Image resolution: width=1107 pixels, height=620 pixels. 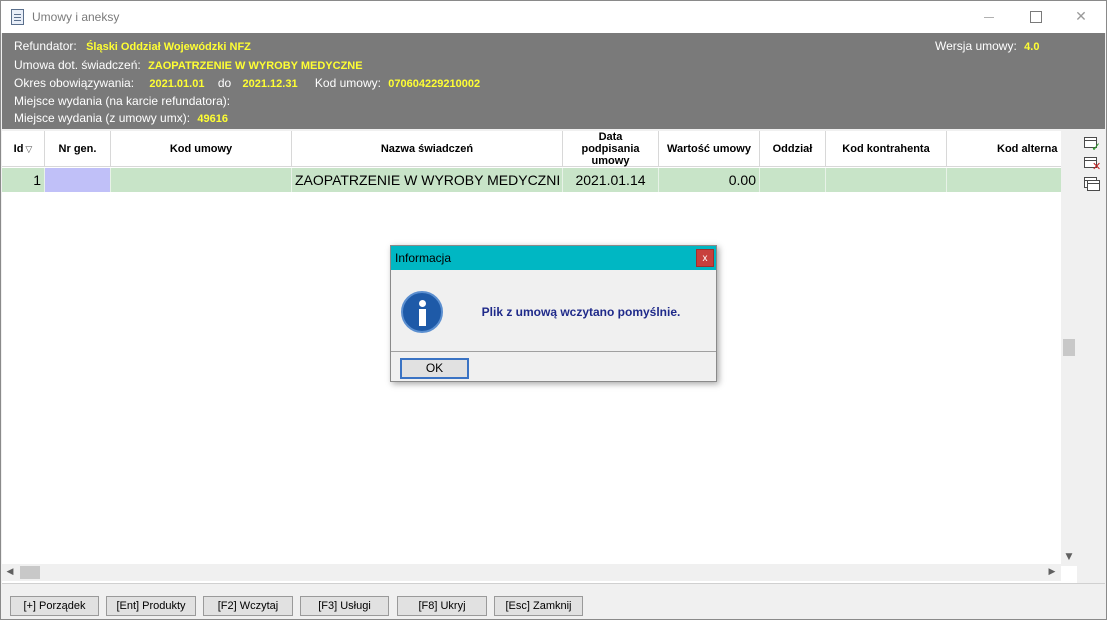 I want to click on service-label: Umowa dot. świadczeń:, so click(x=77, y=65).